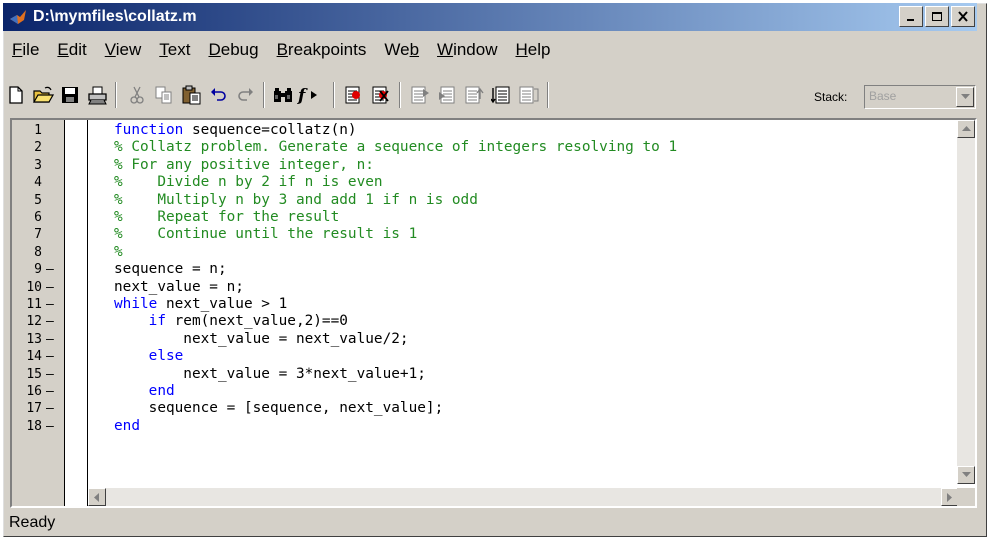 The height and width of the screenshot is (540, 992). I want to click on code-line: % Repeat for the result, so click(226, 217).